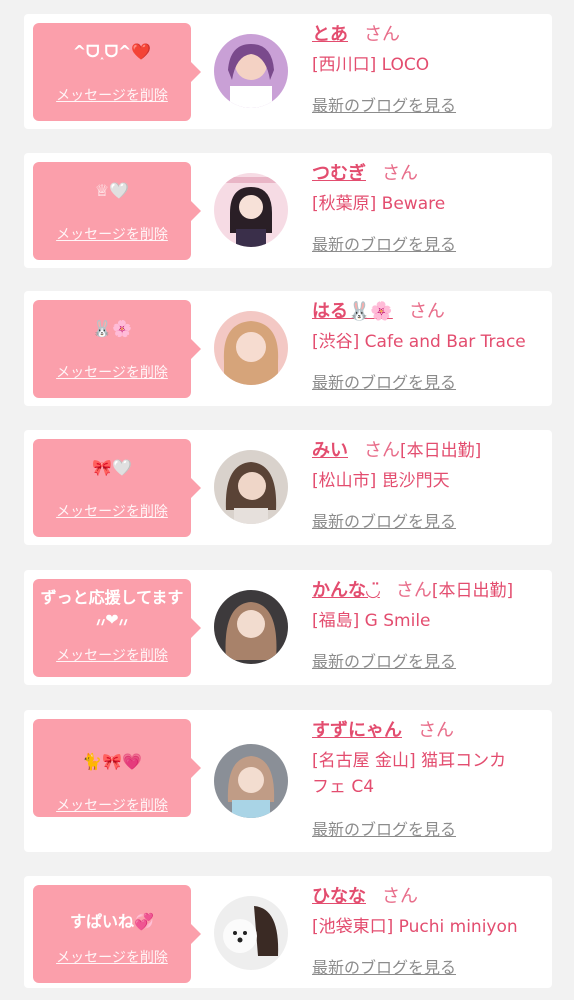 Image resolution: width=574 pixels, height=1000 pixels. Describe the element at coordinates (371, 65) in the screenshot. I see `shop-name: [西川口] LOCO` at that location.